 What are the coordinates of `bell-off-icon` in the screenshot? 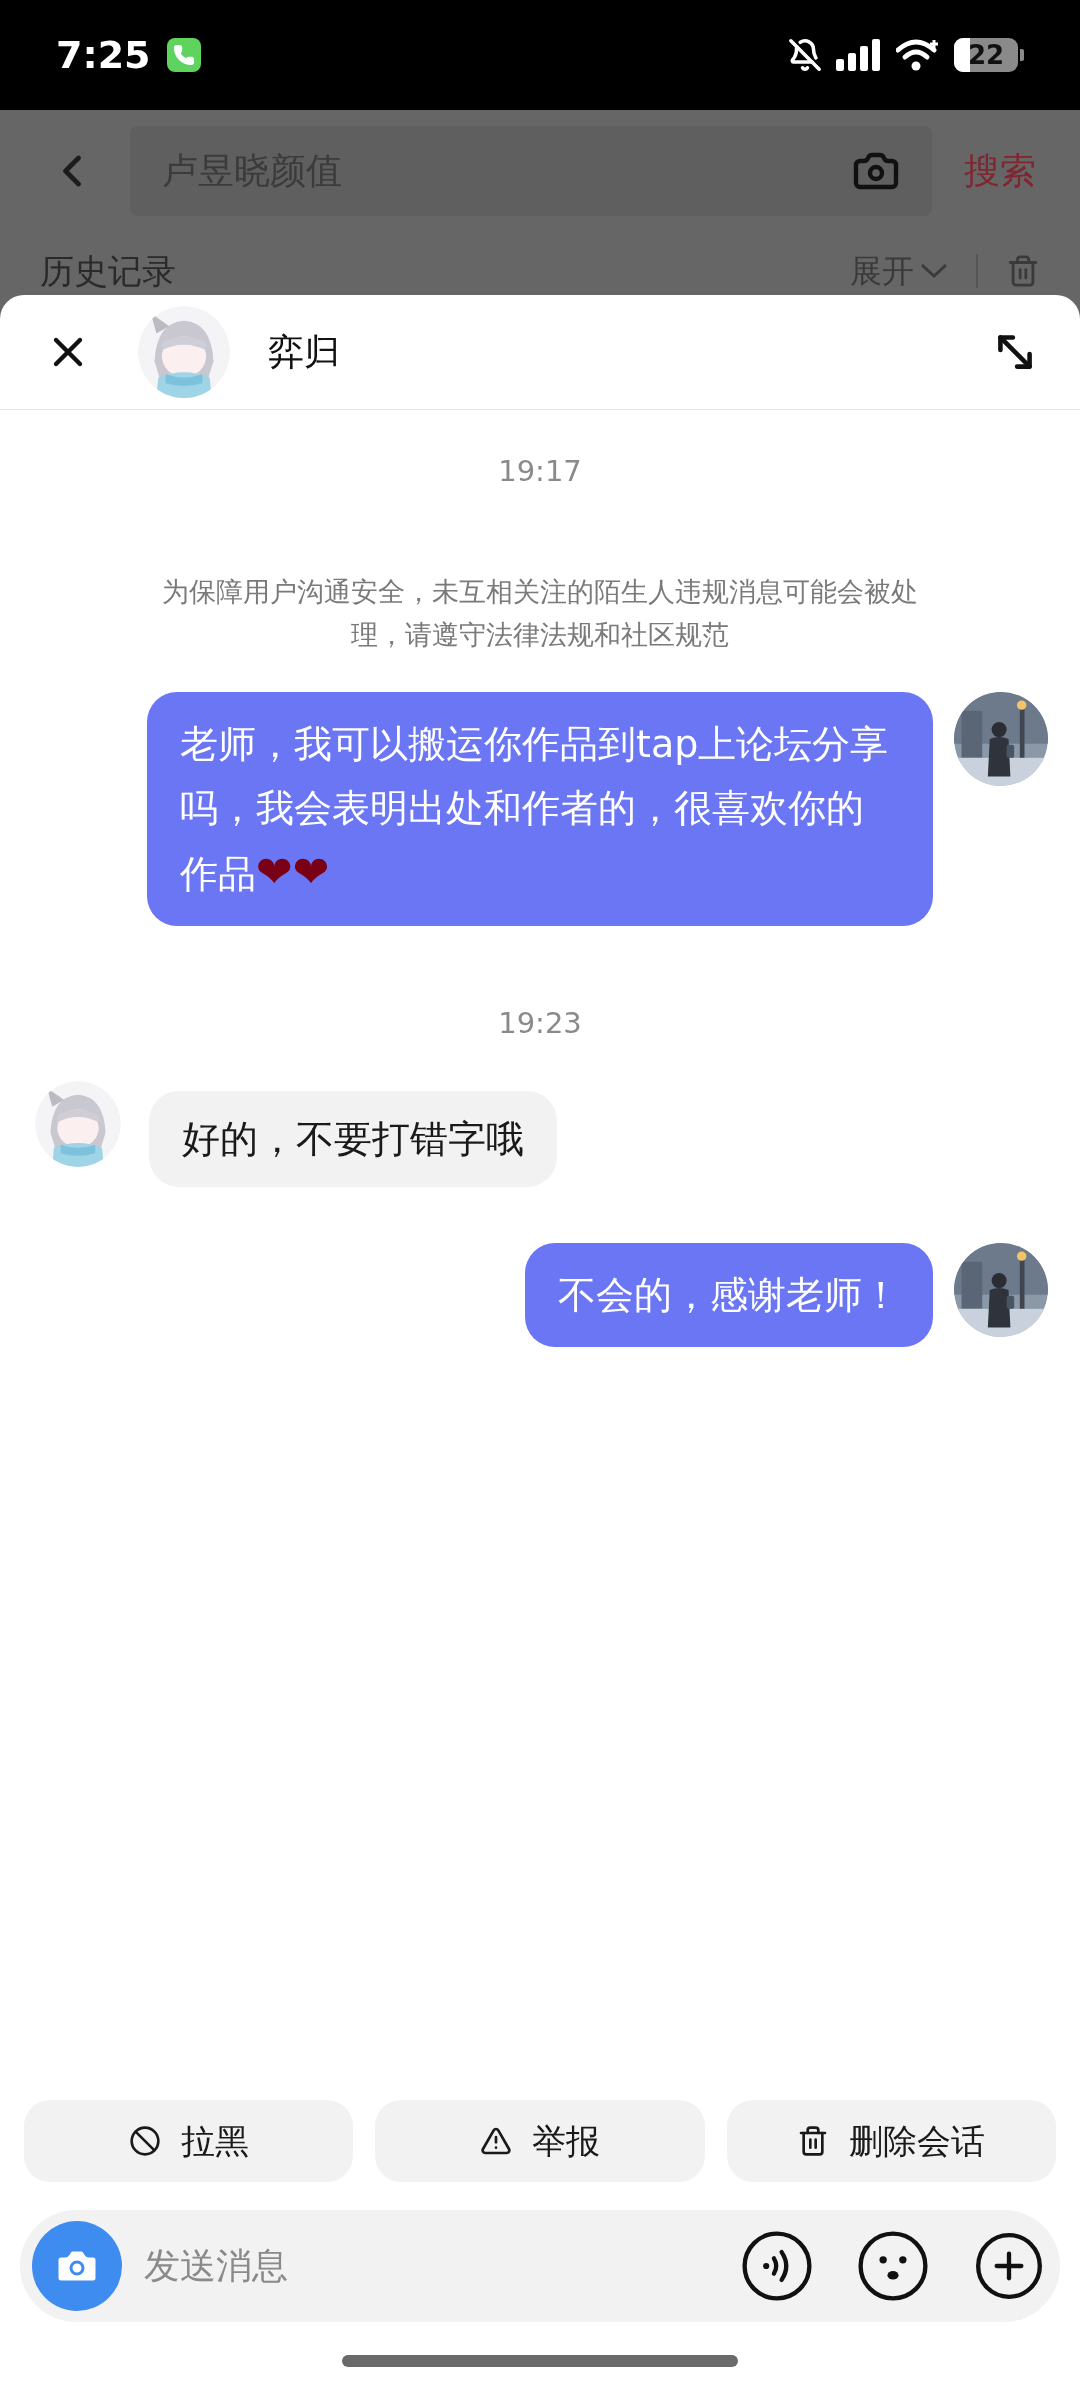 It's located at (805, 55).